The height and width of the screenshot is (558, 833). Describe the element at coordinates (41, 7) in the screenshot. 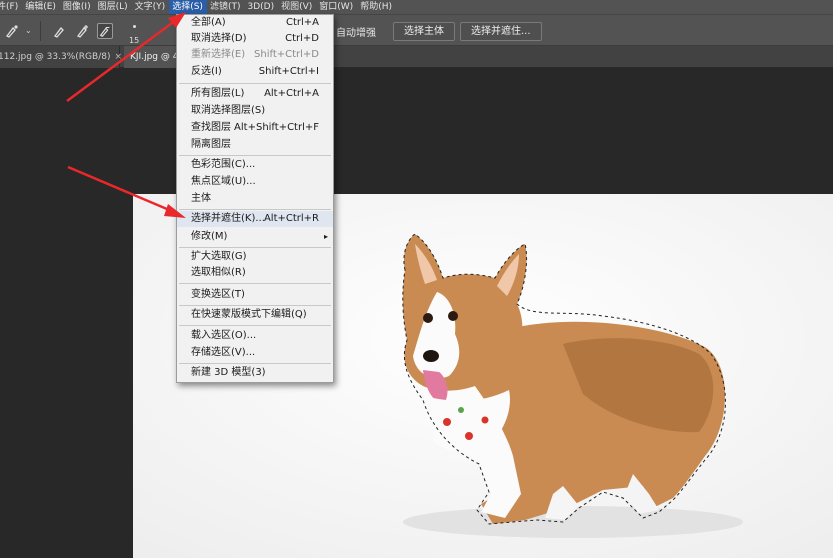

I see `menu-edit: 编辑(E)` at that location.